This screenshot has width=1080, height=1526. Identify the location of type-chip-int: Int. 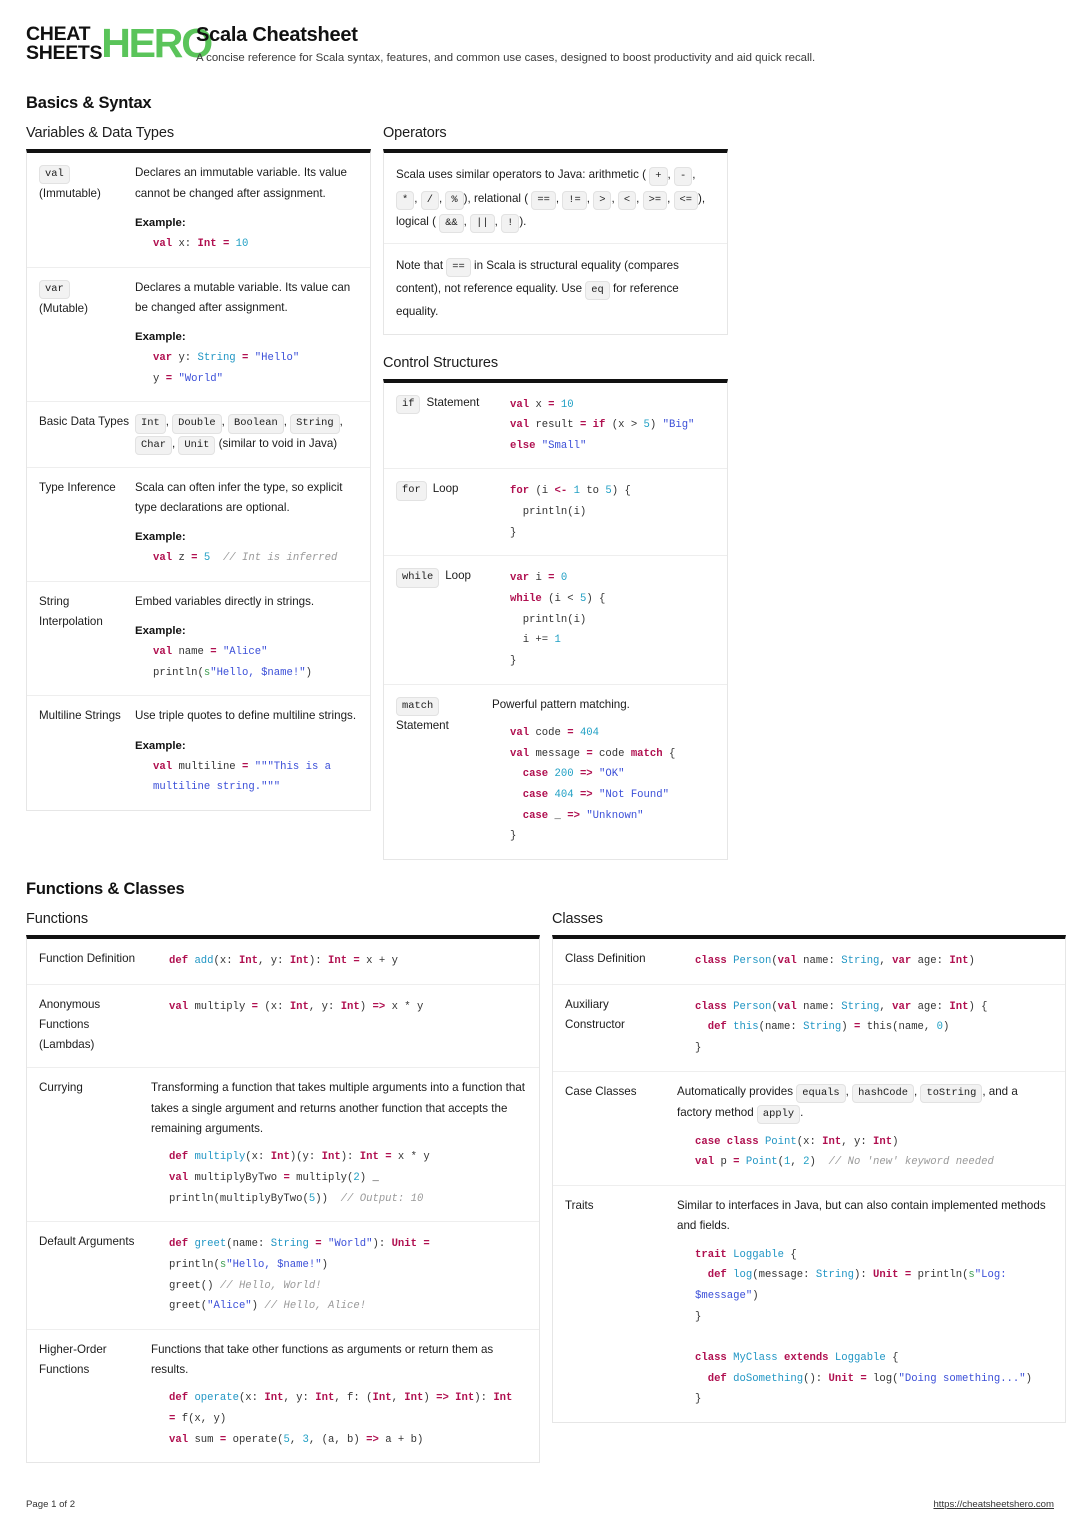
(150, 424).